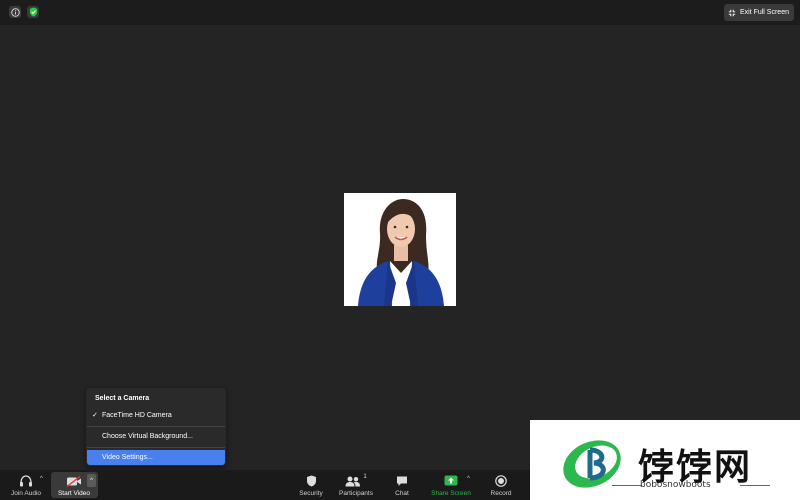 This screenshot has height=500, width=800. I want to click on participants-button: 1 Participants, so click(356, 485).